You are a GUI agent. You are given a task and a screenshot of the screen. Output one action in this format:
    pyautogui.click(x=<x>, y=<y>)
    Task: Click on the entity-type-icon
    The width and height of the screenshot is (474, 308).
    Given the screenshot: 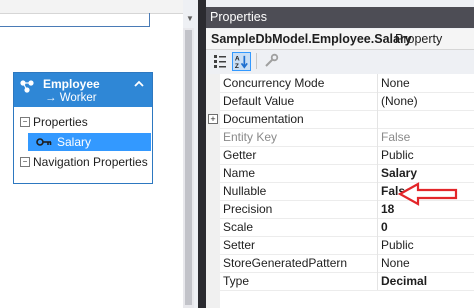 What is the action you would take?
    pyautogui.click(x=27, y=86)
    